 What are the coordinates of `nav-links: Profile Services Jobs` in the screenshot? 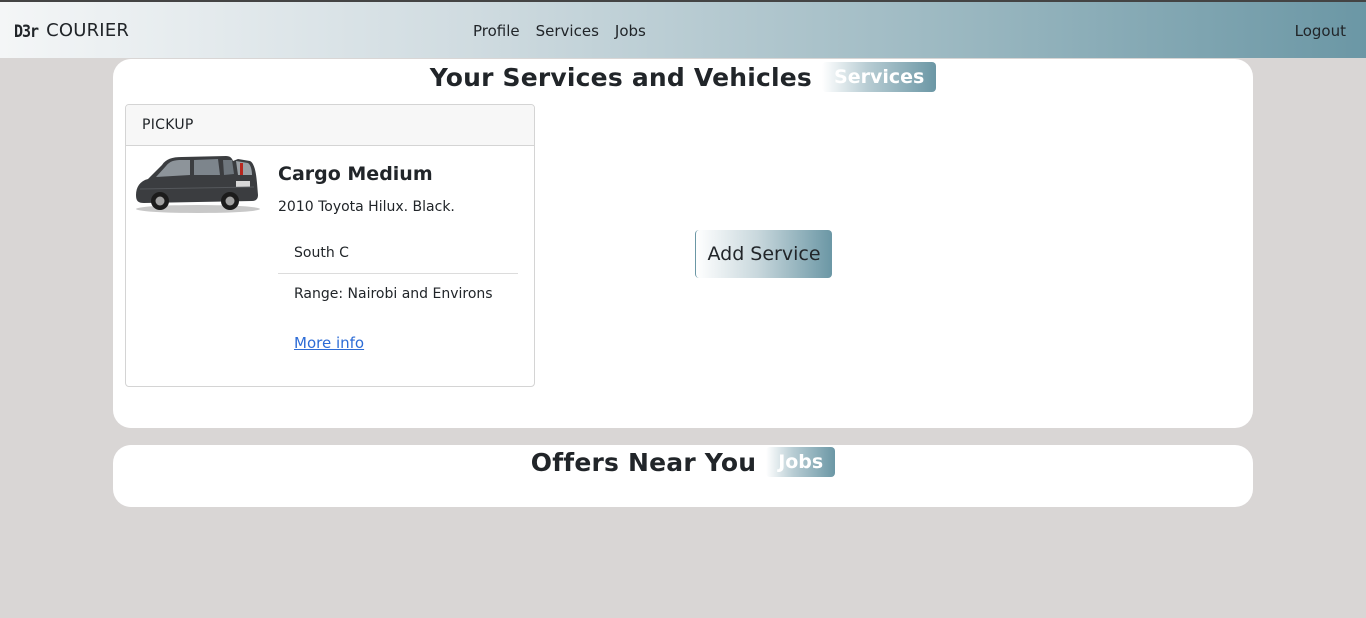 It's located at (559, 31).